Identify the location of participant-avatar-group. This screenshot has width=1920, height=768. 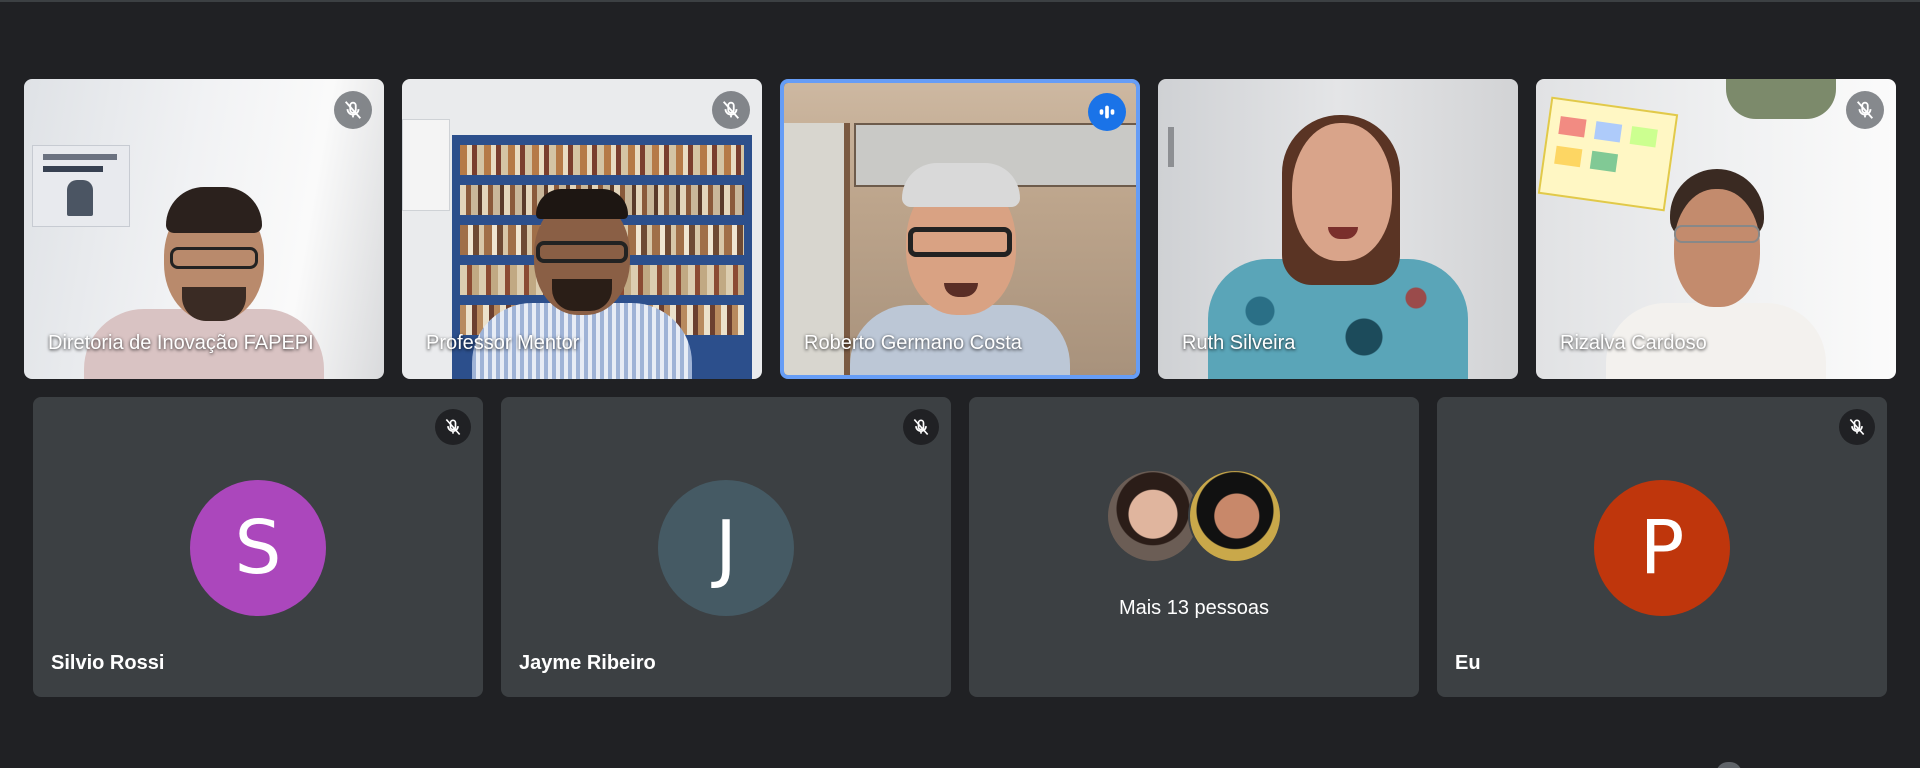
(1194, 516).